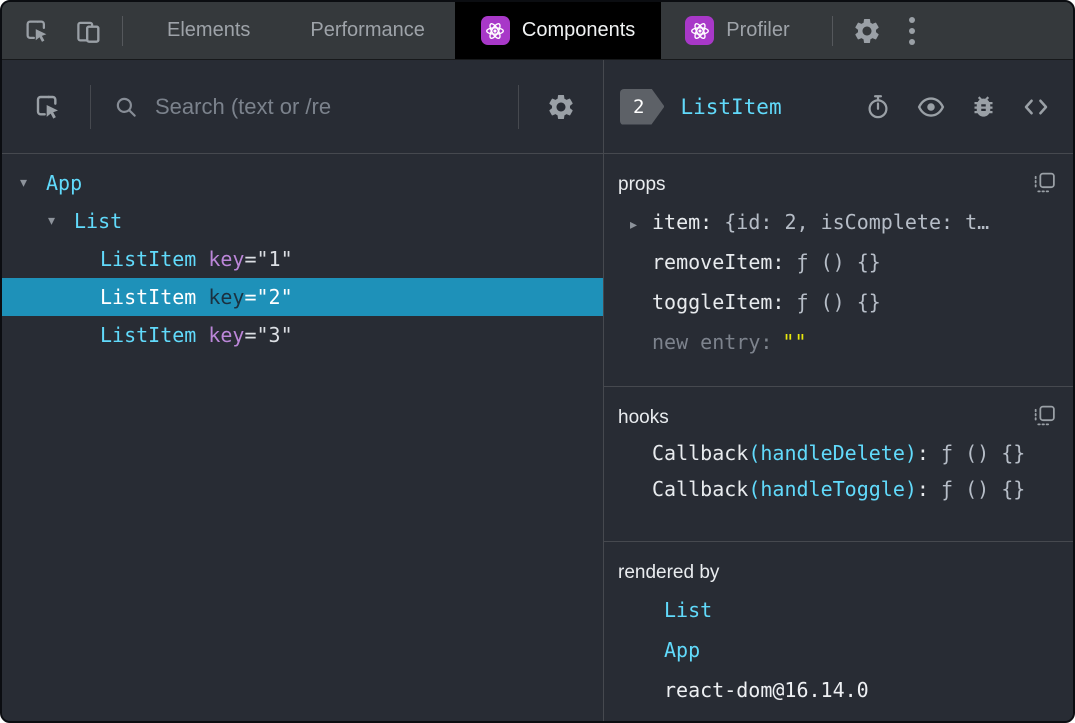 Image resolution: width=1075 pixels, height=723 pixels. Describe the element at coordinates (838, 453) in the screenshot. I see `hook-row-handledelete: Callback(handleDelete): ƒ () {}` at that location.